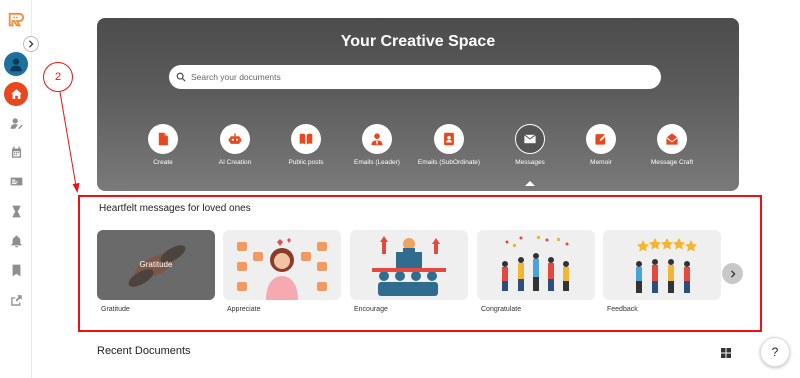 The height and width of the screenshot is (378, 800). I want to click on category-label: Message Craft, so click(672, 162).